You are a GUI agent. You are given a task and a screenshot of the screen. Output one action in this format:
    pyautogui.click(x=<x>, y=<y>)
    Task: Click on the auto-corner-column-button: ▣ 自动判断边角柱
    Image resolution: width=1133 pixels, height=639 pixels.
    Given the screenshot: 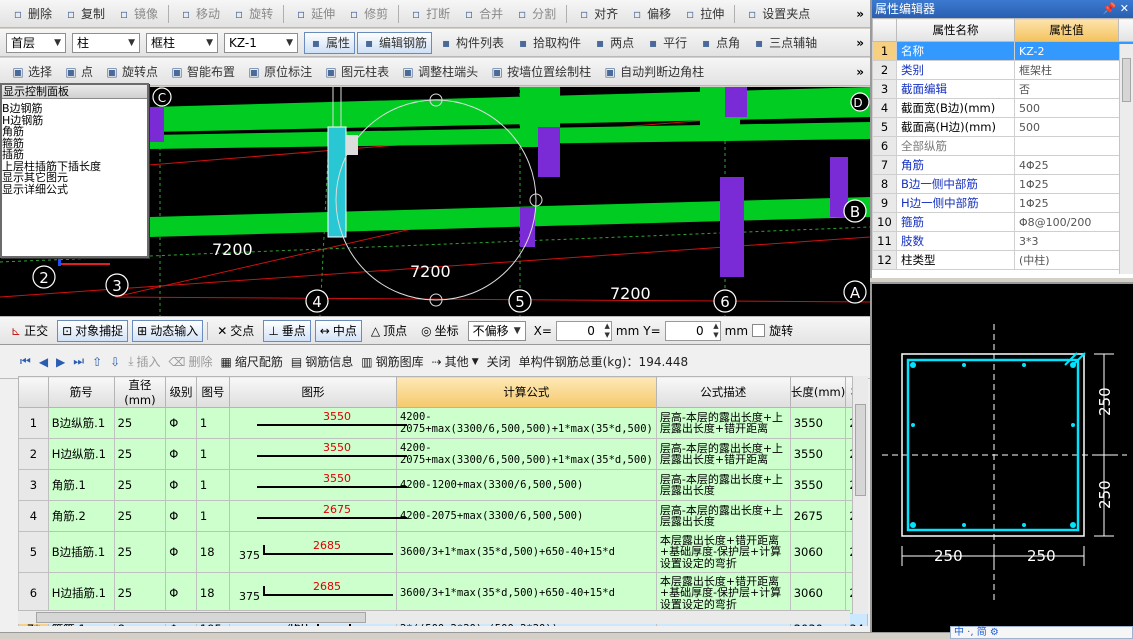 What is the action you would take?
    pyautogui.click(x=653, y=72)
    